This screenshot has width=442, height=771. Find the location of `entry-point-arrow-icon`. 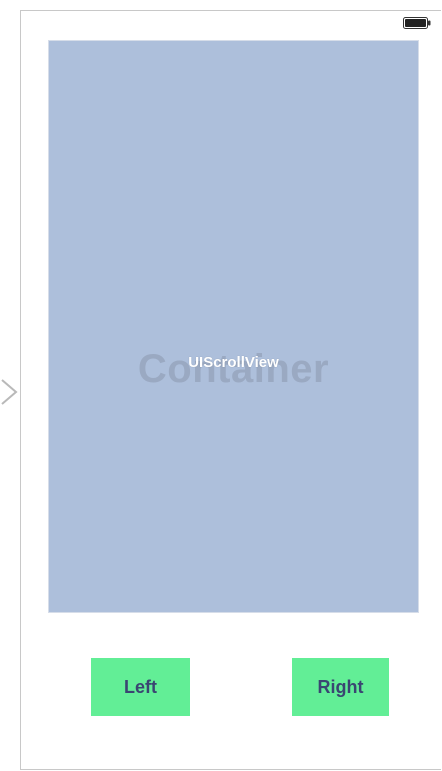

entry-point-arrow-icon is located at coordinates (9, 392).